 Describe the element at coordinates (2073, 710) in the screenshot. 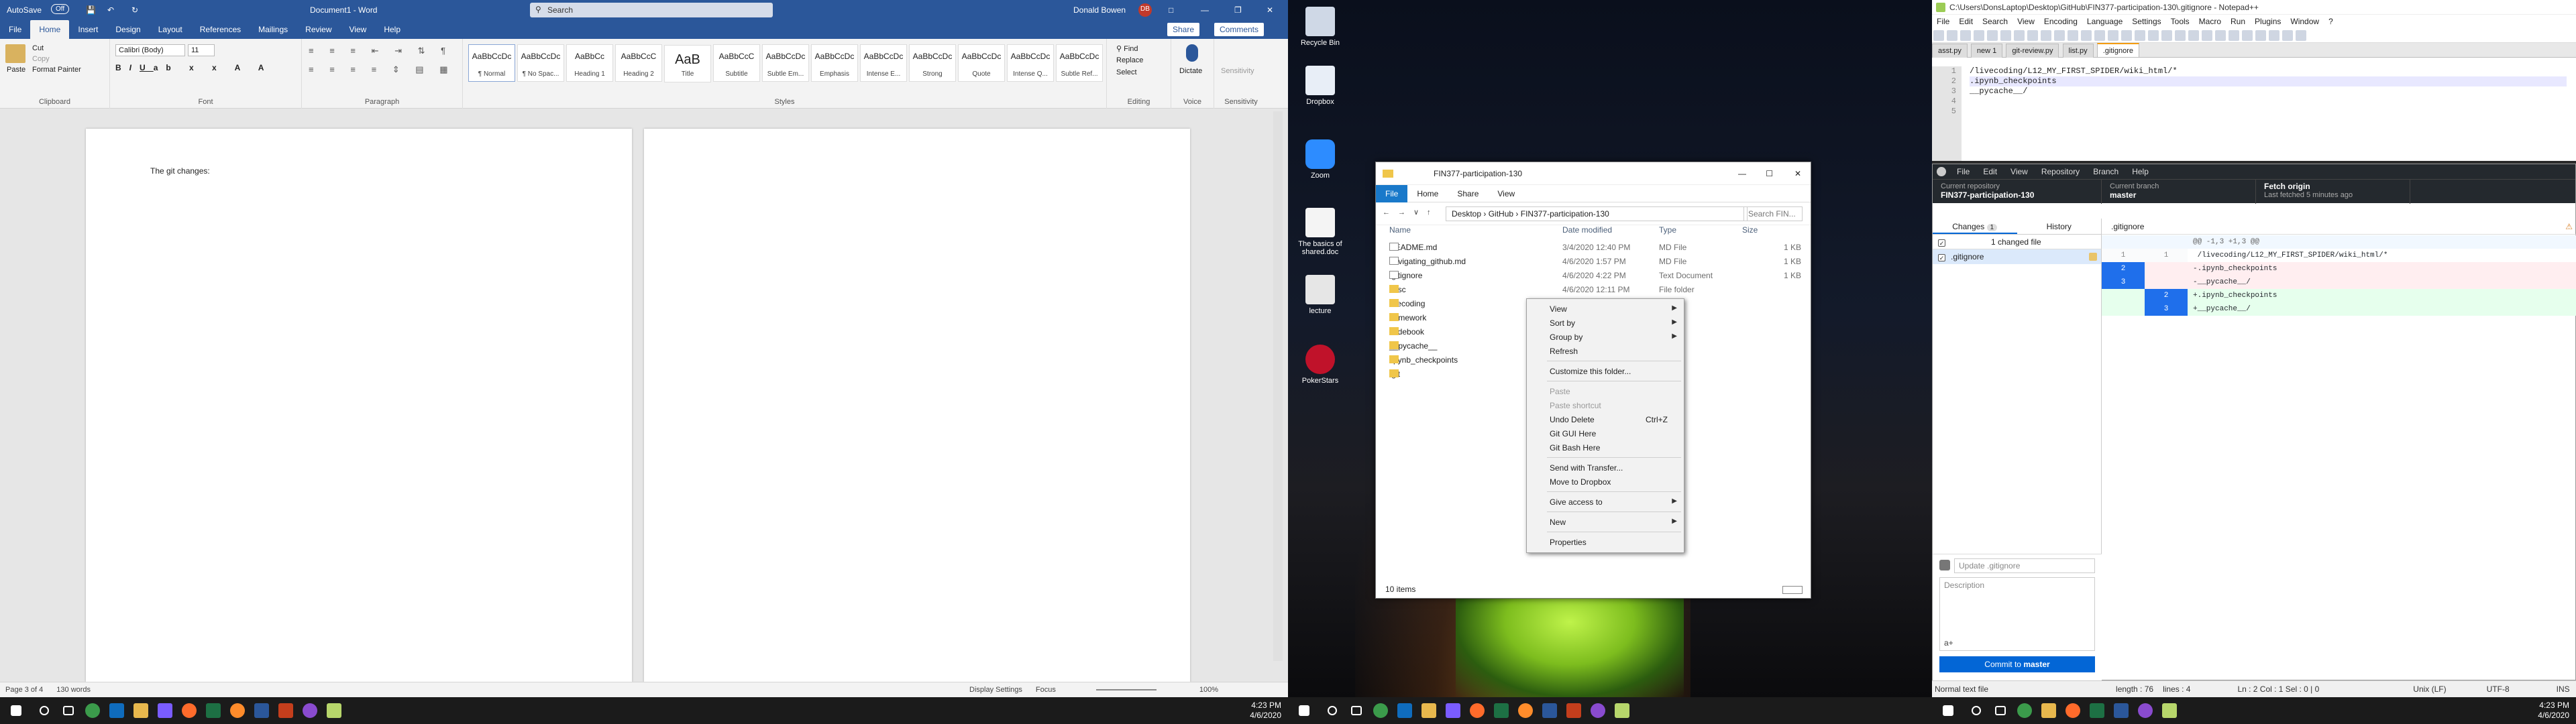

I see `firefox-icon` at that location.